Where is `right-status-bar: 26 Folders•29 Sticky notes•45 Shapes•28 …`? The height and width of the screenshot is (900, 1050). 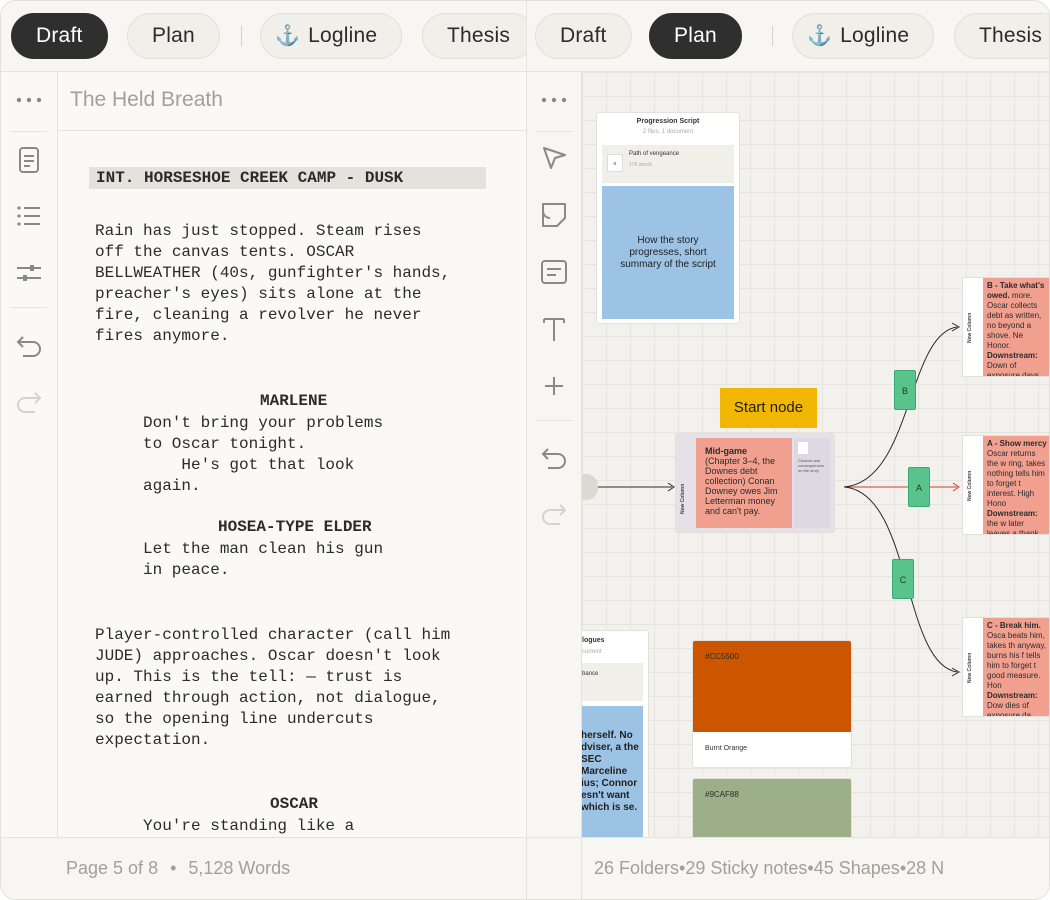
right-status-bar: 26 Folders•29 Sticky notes•45 Shapes•28 … is located at coordinates (815, 868).